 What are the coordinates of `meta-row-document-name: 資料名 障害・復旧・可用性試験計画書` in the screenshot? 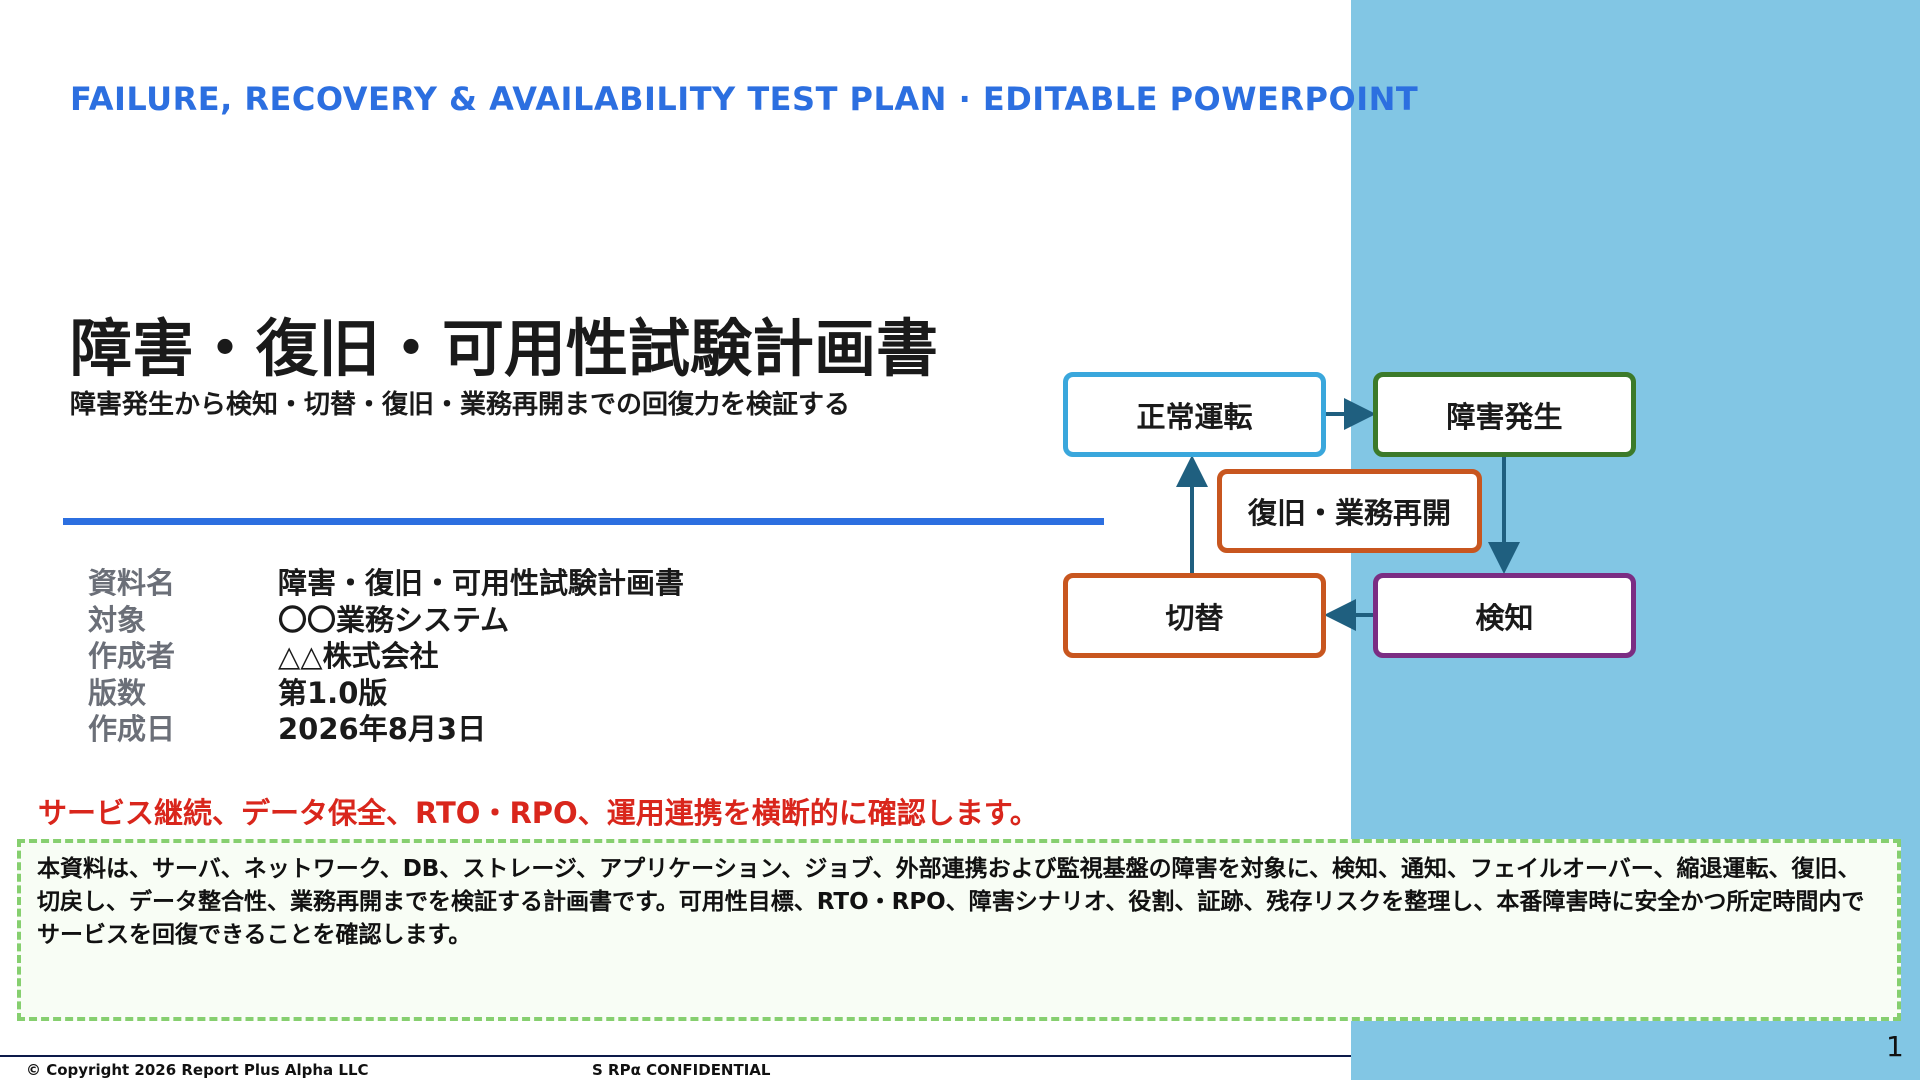 It's located at (386, 581).